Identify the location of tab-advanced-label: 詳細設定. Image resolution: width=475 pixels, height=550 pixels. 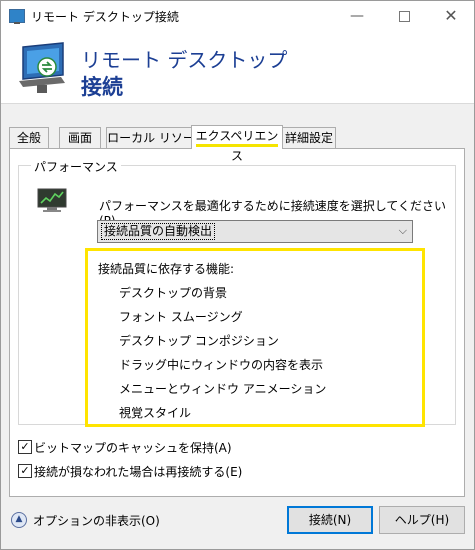
(308, 138).